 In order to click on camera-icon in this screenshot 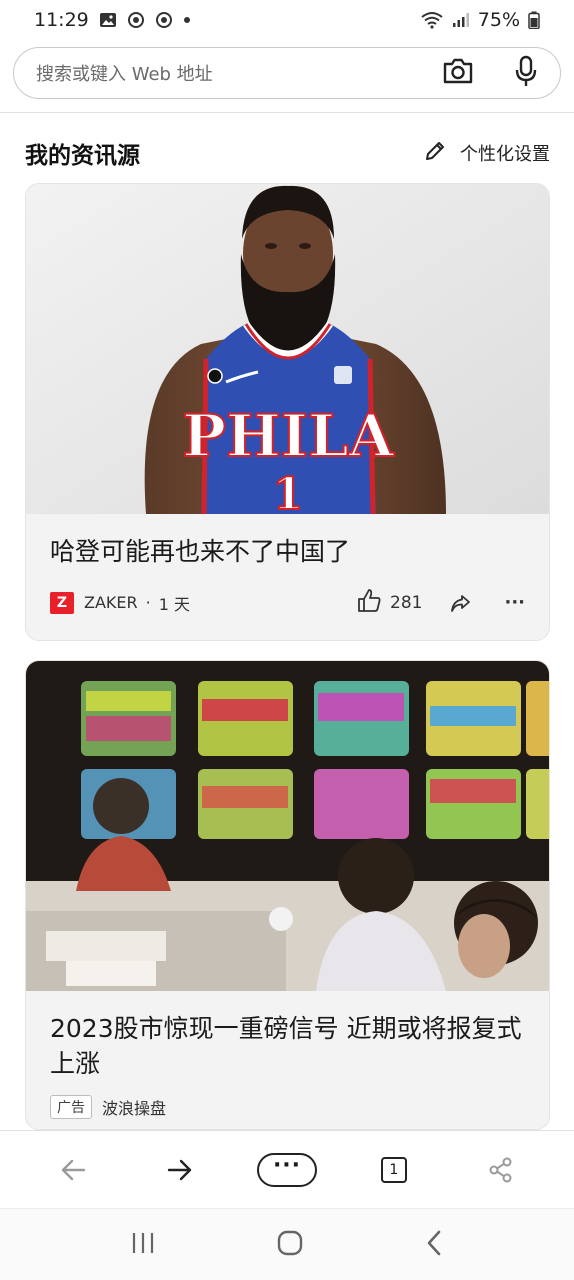, I will do `click(458, 73)`.